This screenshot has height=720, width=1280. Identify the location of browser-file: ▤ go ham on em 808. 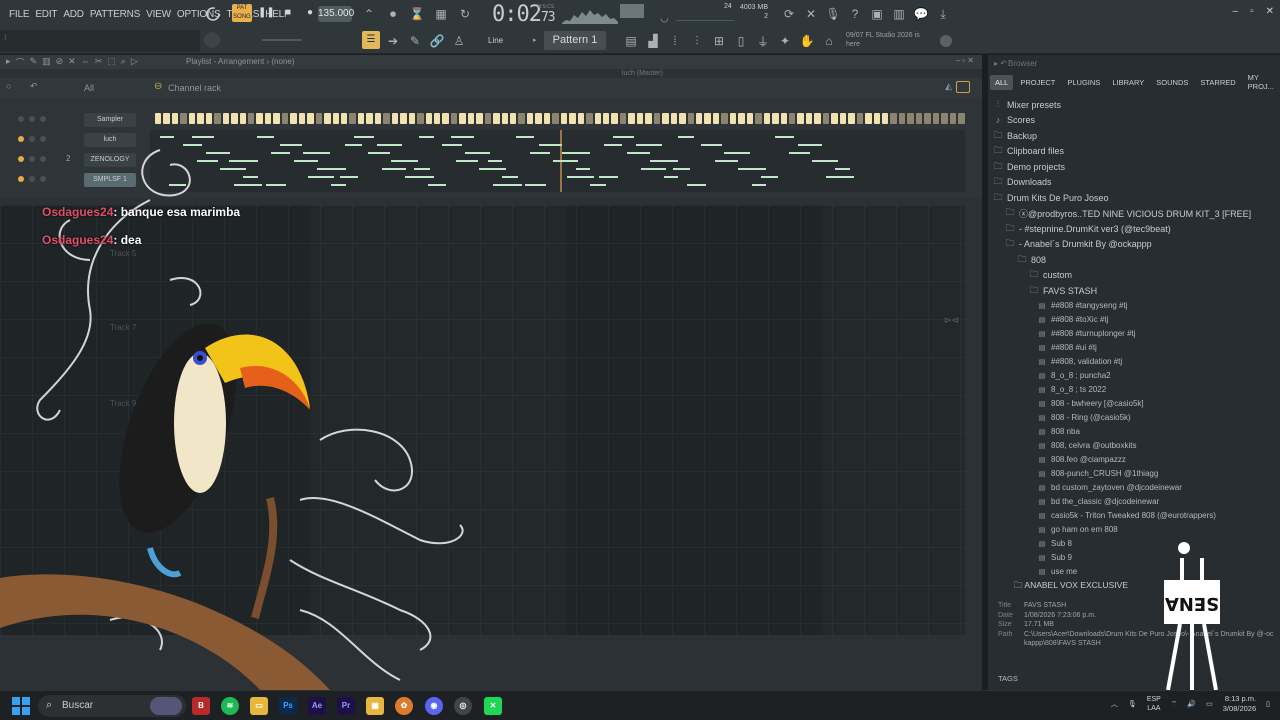
(1136, 530).